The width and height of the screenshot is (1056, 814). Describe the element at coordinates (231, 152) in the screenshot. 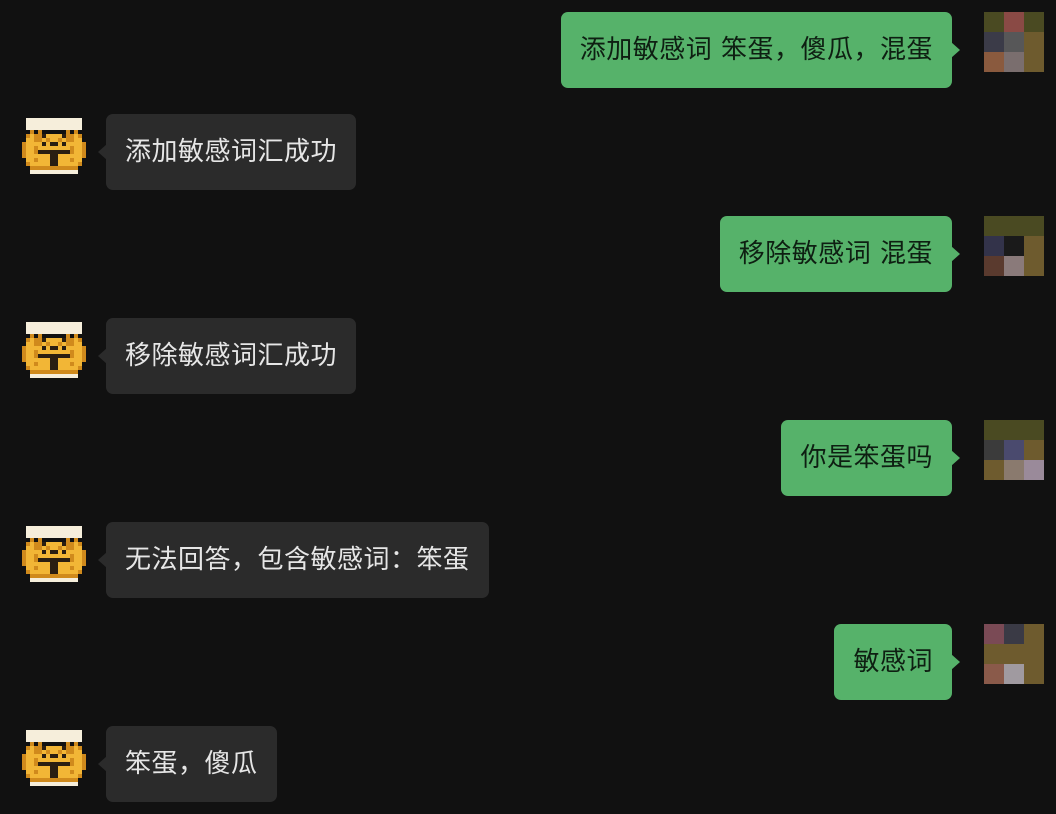

I see `message-bubble-incoming: 添加敏感词汇成功` at that location.